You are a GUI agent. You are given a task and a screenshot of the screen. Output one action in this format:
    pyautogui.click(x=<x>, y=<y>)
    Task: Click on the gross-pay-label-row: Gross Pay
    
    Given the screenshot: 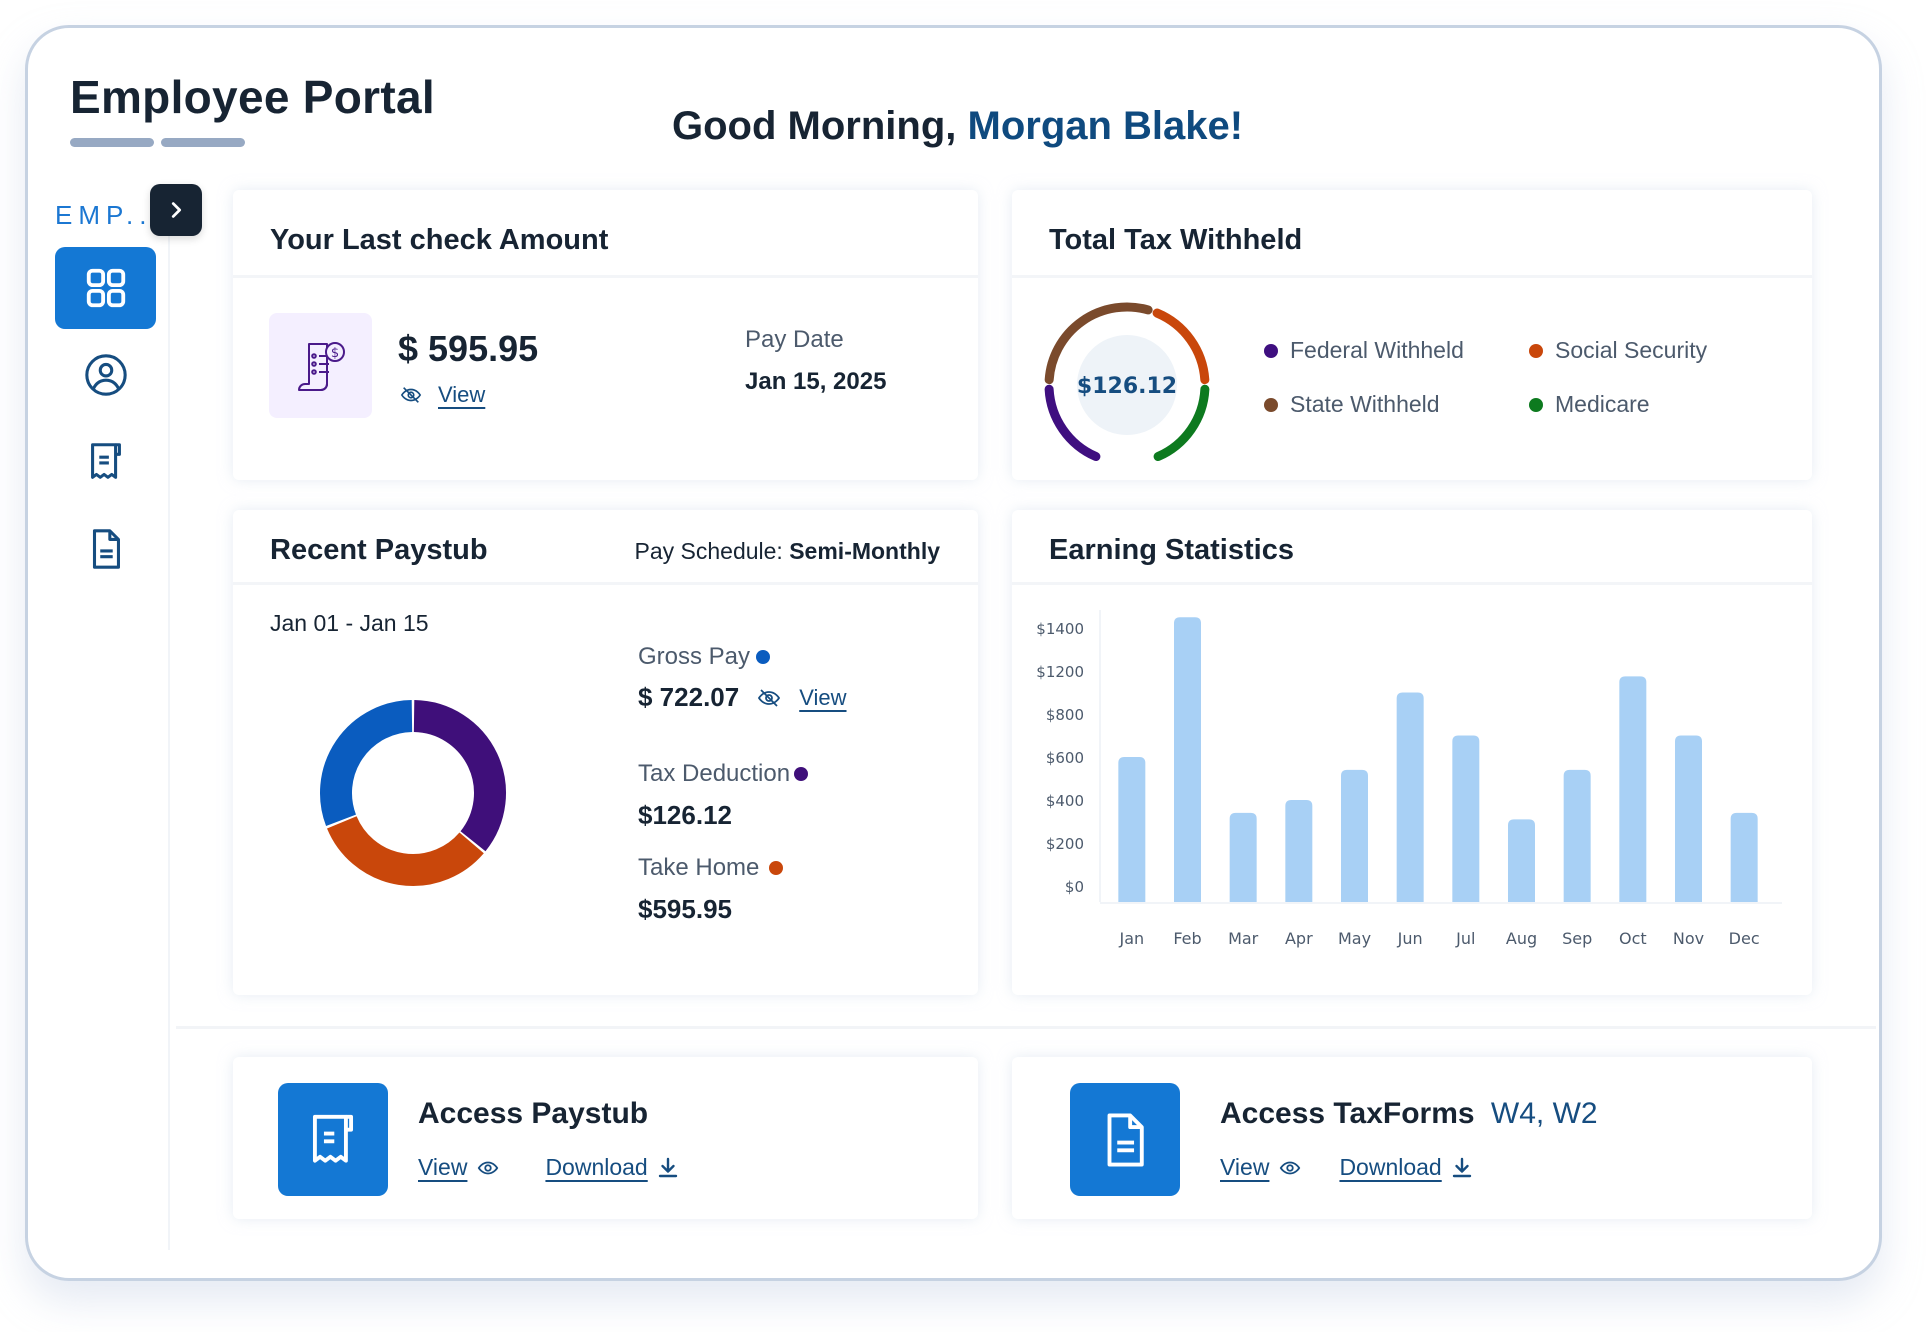 What is the action you would take?
    pyautogui.click(x=704, y=657)
    